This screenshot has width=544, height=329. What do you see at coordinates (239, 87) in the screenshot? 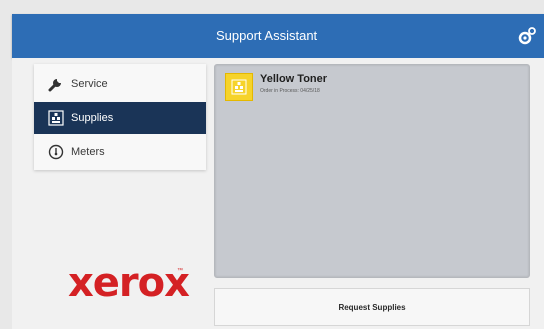
I see `toner-icon` at bounding box center [239, 87].